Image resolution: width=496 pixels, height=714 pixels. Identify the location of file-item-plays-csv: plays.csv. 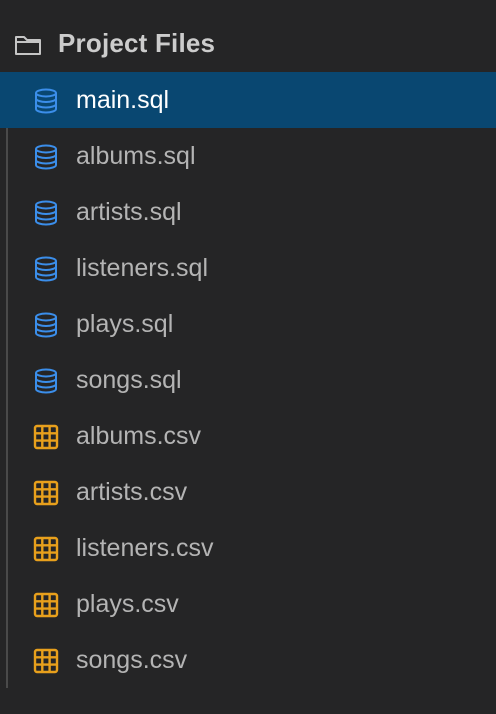
(248, 604).